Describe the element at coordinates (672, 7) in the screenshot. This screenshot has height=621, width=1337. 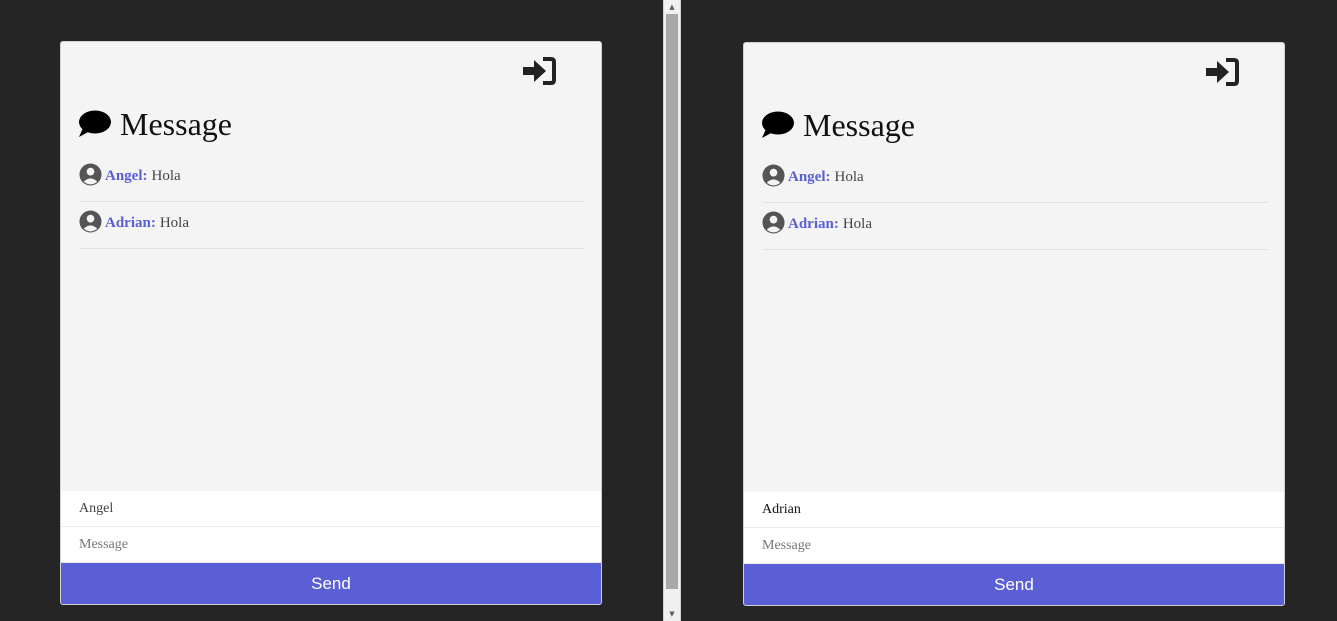
I see `scroll-up-arrow-icon: ▲` at that location.